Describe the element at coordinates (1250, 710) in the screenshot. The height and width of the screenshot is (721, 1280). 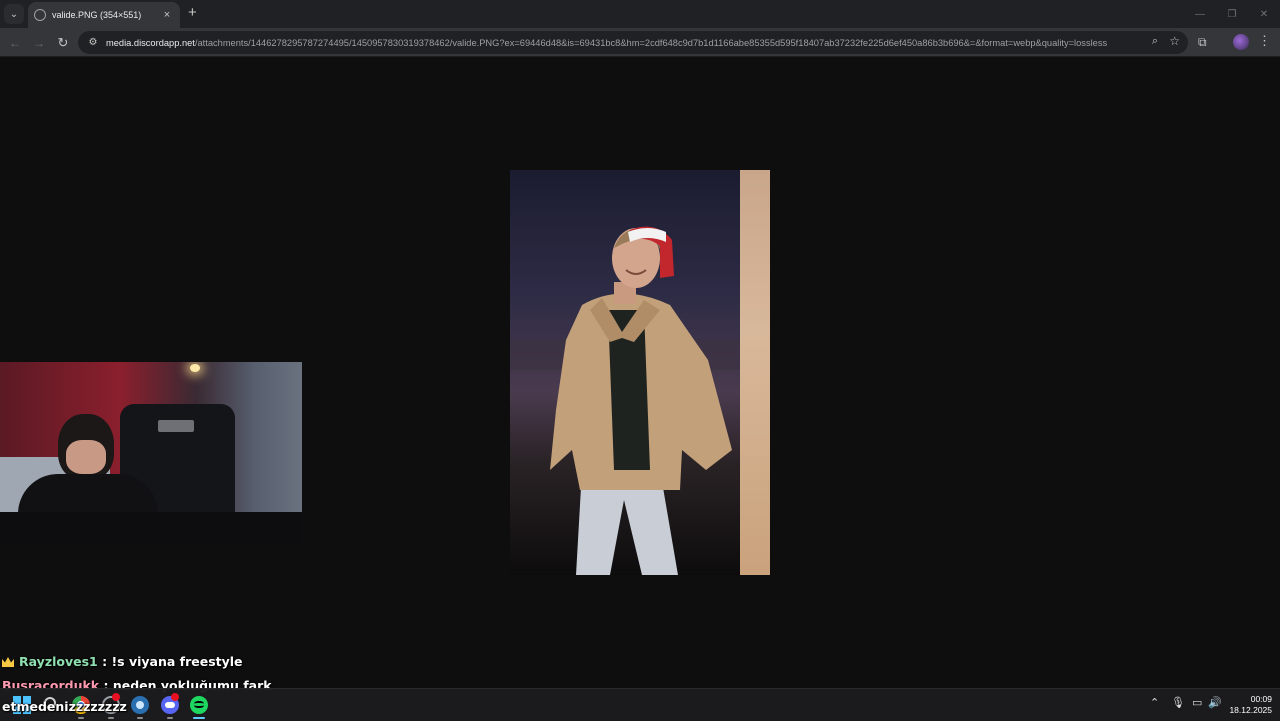
I see `clock-date: 18.12.2025` at that location.